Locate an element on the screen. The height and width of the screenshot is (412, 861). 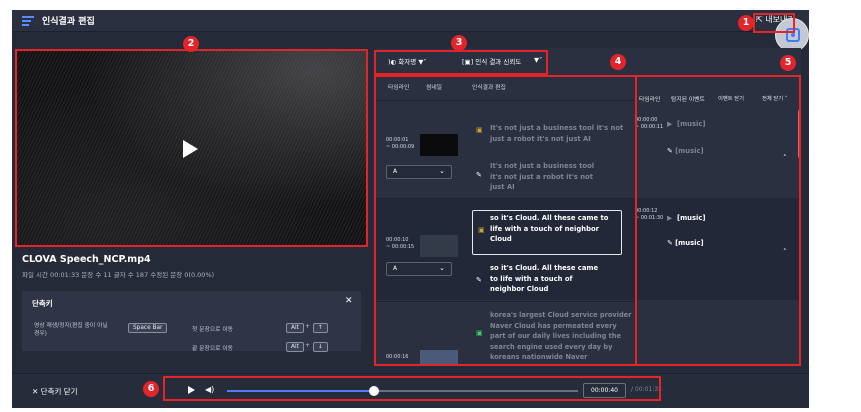
speaker-filter: )◐ 화자명 ▼˅ is located at coordinates (407, 61).